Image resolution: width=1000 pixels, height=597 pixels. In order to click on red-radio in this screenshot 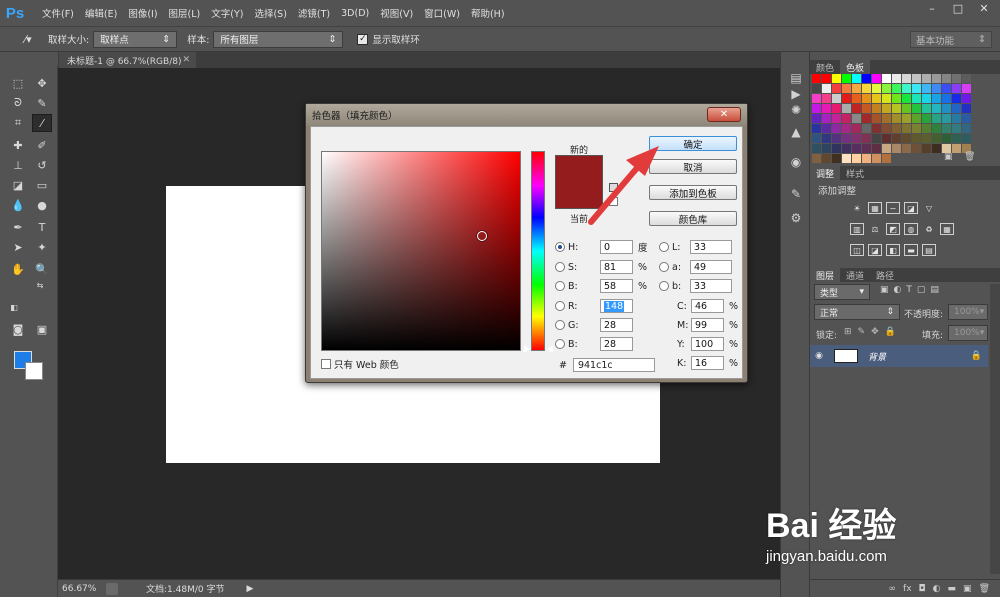, I will do `click(560, 306)`.